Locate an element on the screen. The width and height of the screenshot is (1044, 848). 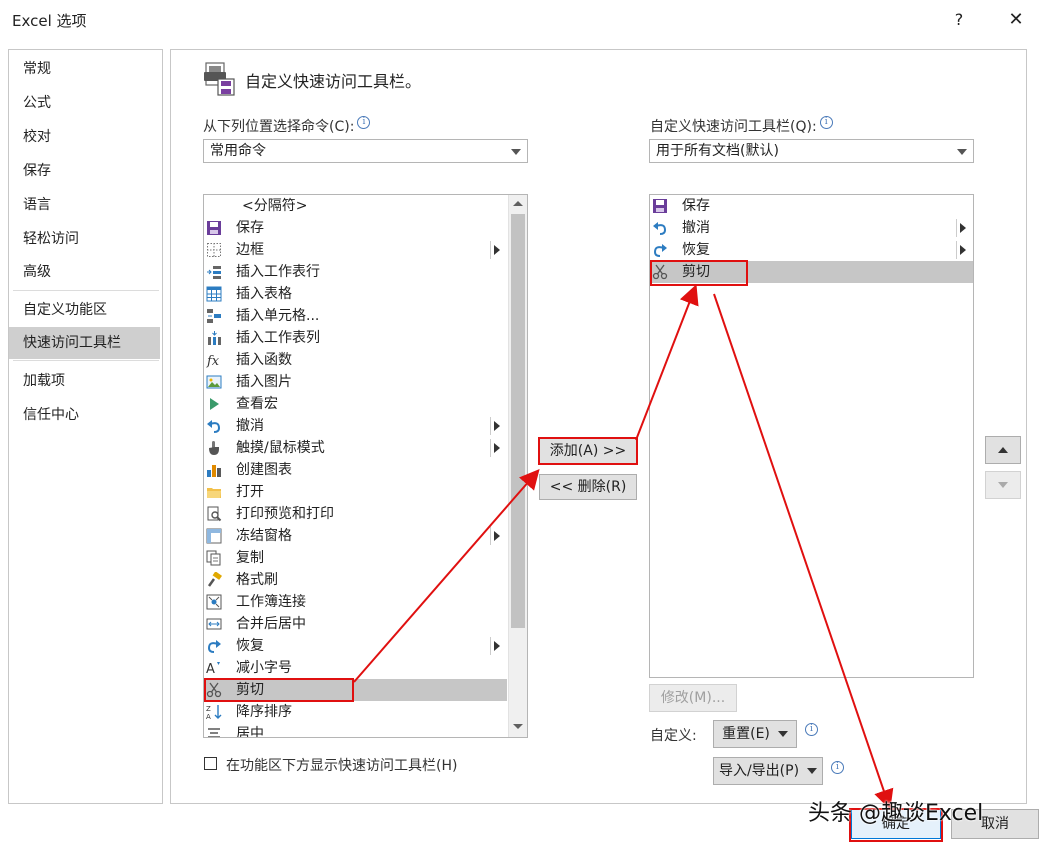
triangle-down-icon is located at coordinates (1003, 485).